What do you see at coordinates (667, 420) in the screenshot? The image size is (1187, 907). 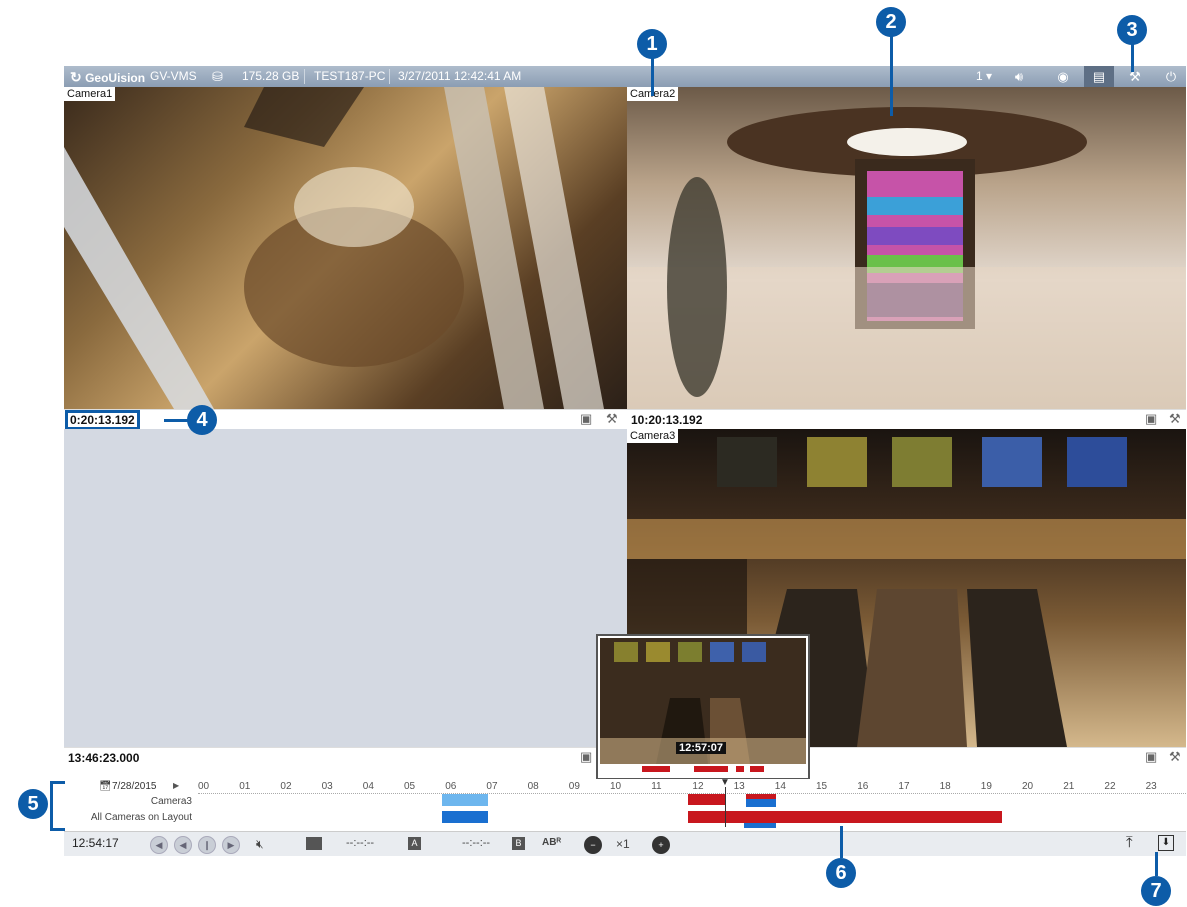 I see `camera2-timestamp: 10:20:13.192` at bounding box center [667, 420].